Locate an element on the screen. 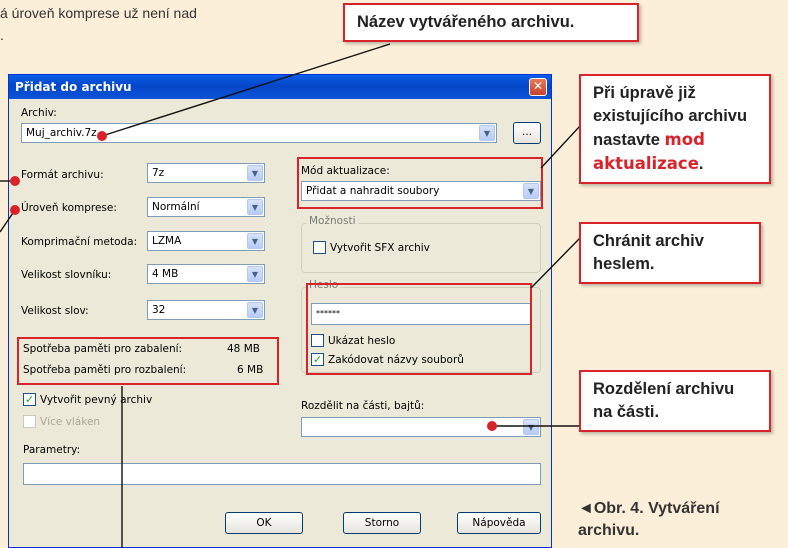  sfx-label: Vytvořit SFX archiv is located at coordinates (380, 247).